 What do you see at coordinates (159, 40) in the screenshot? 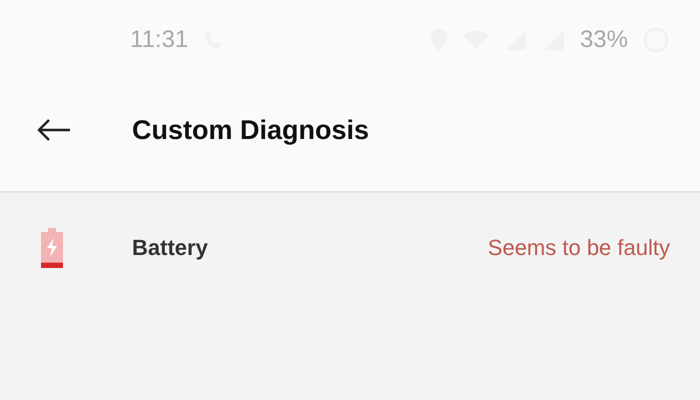
I see `status-time: 11:31` at bounding box center [159, 40].